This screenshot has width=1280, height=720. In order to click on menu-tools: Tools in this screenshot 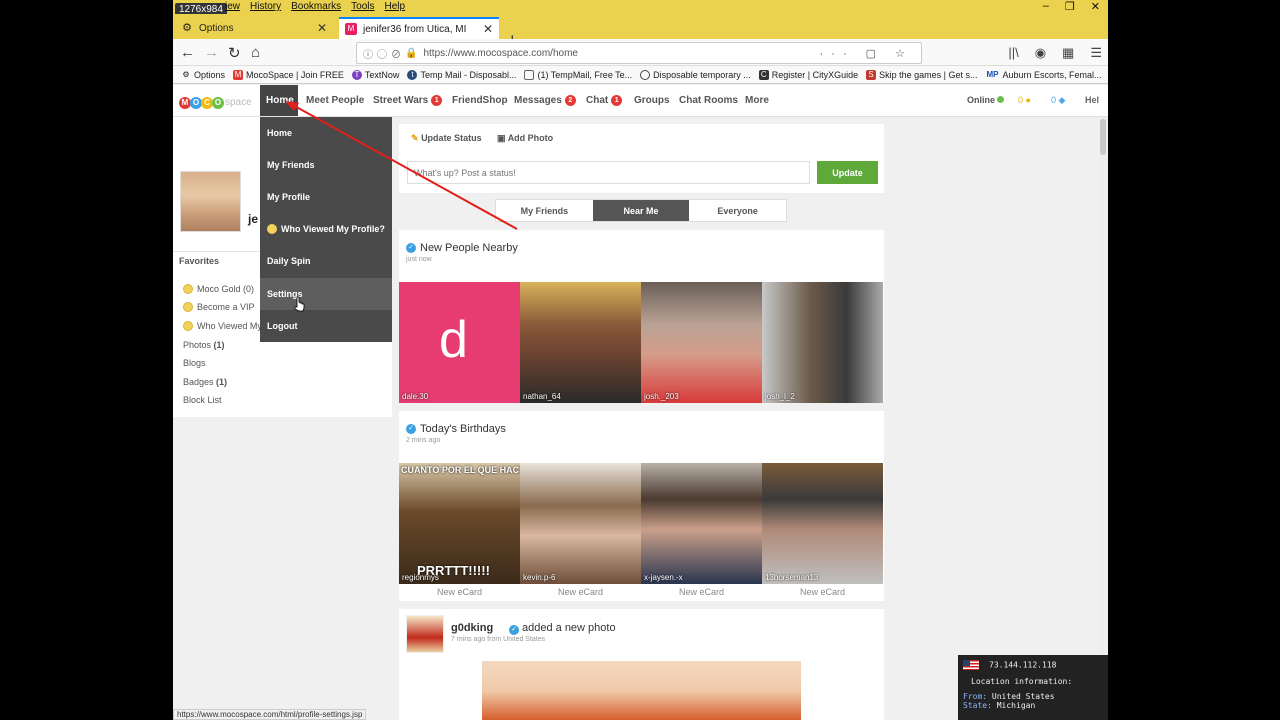, I will do `click(362, 6)`.